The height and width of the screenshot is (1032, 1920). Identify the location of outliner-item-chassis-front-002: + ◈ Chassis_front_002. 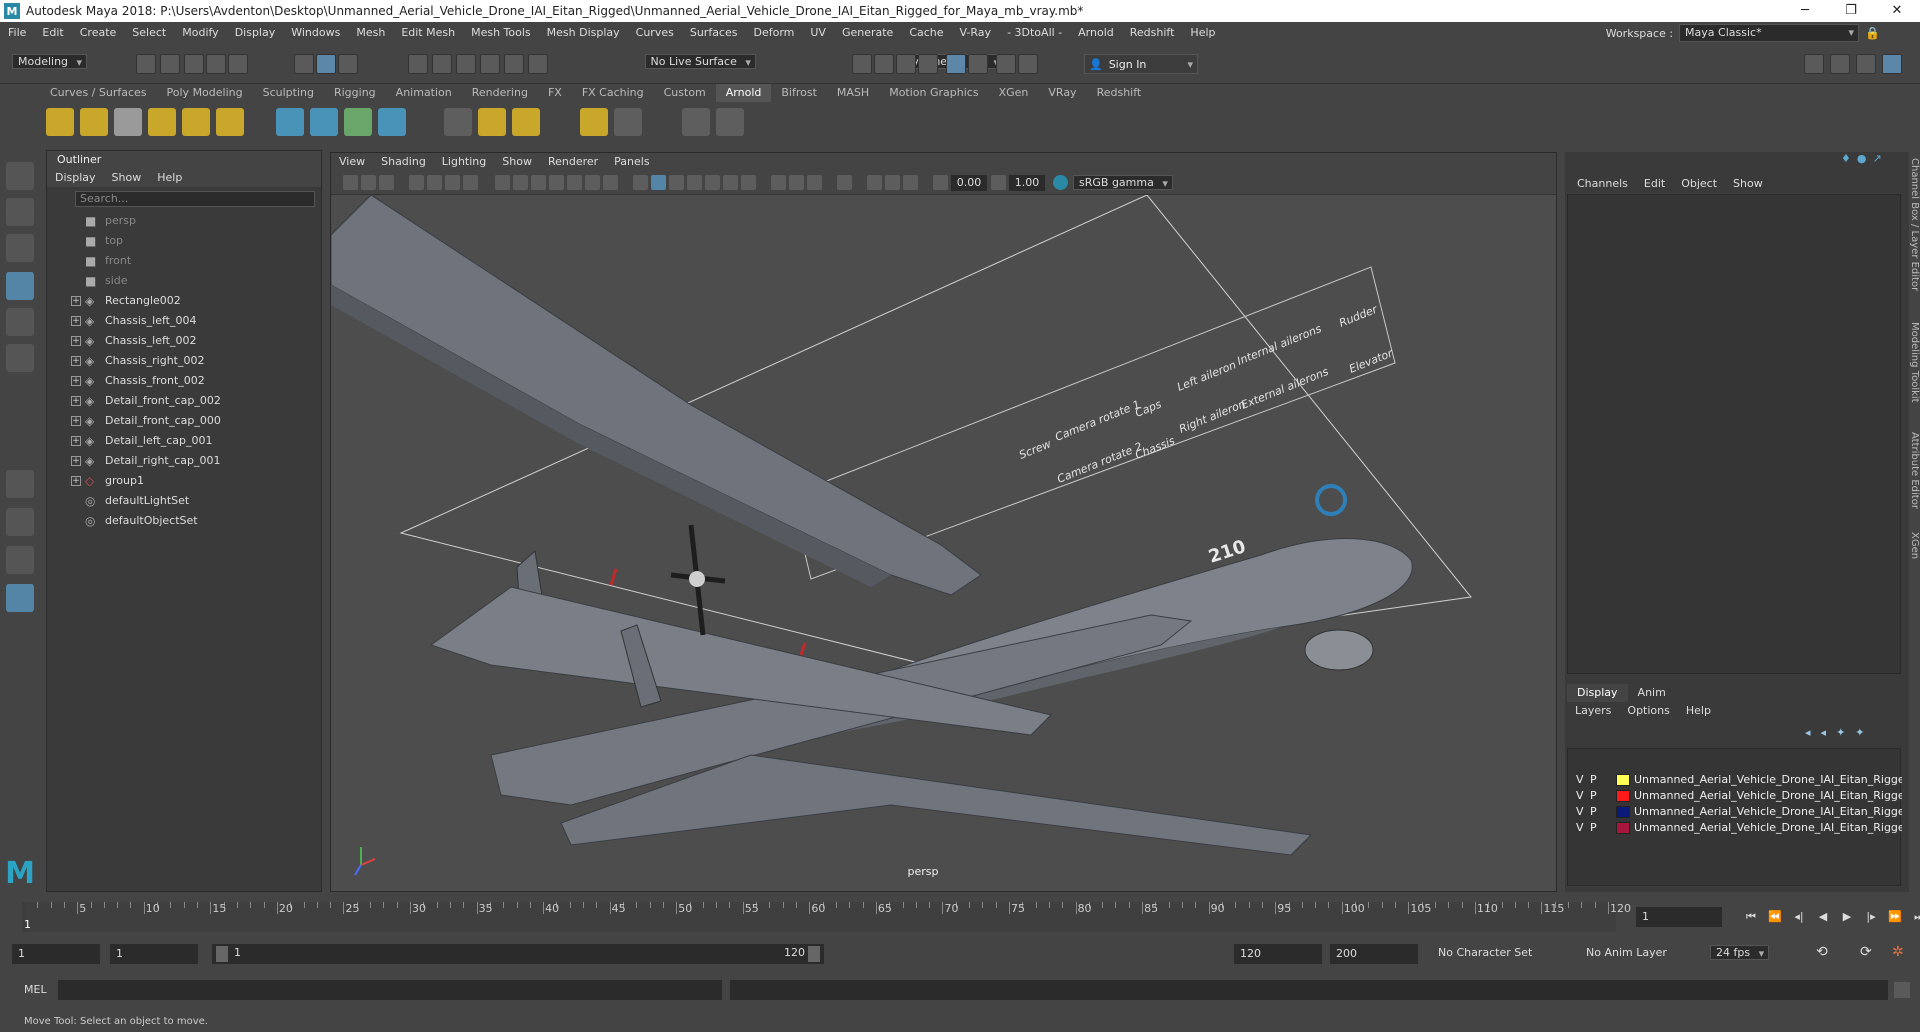
(184, 381).